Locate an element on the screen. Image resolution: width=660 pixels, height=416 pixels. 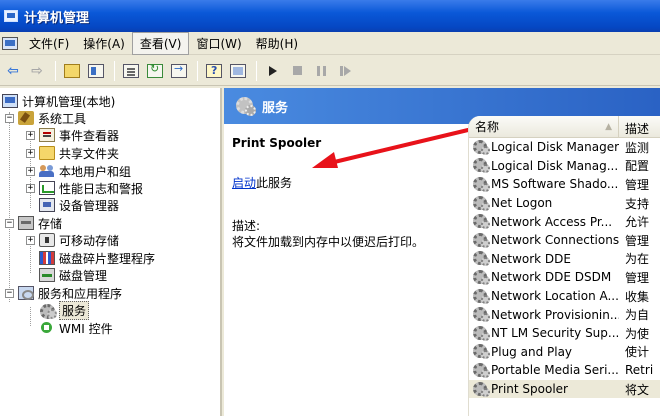
list-item: Portable Media Seri... Retri is located at coordinates (564, 370).